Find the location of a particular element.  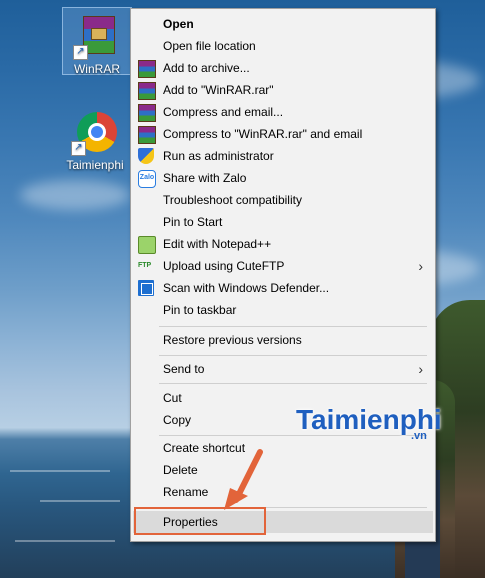

cloud is located at coordinates (75, 195).